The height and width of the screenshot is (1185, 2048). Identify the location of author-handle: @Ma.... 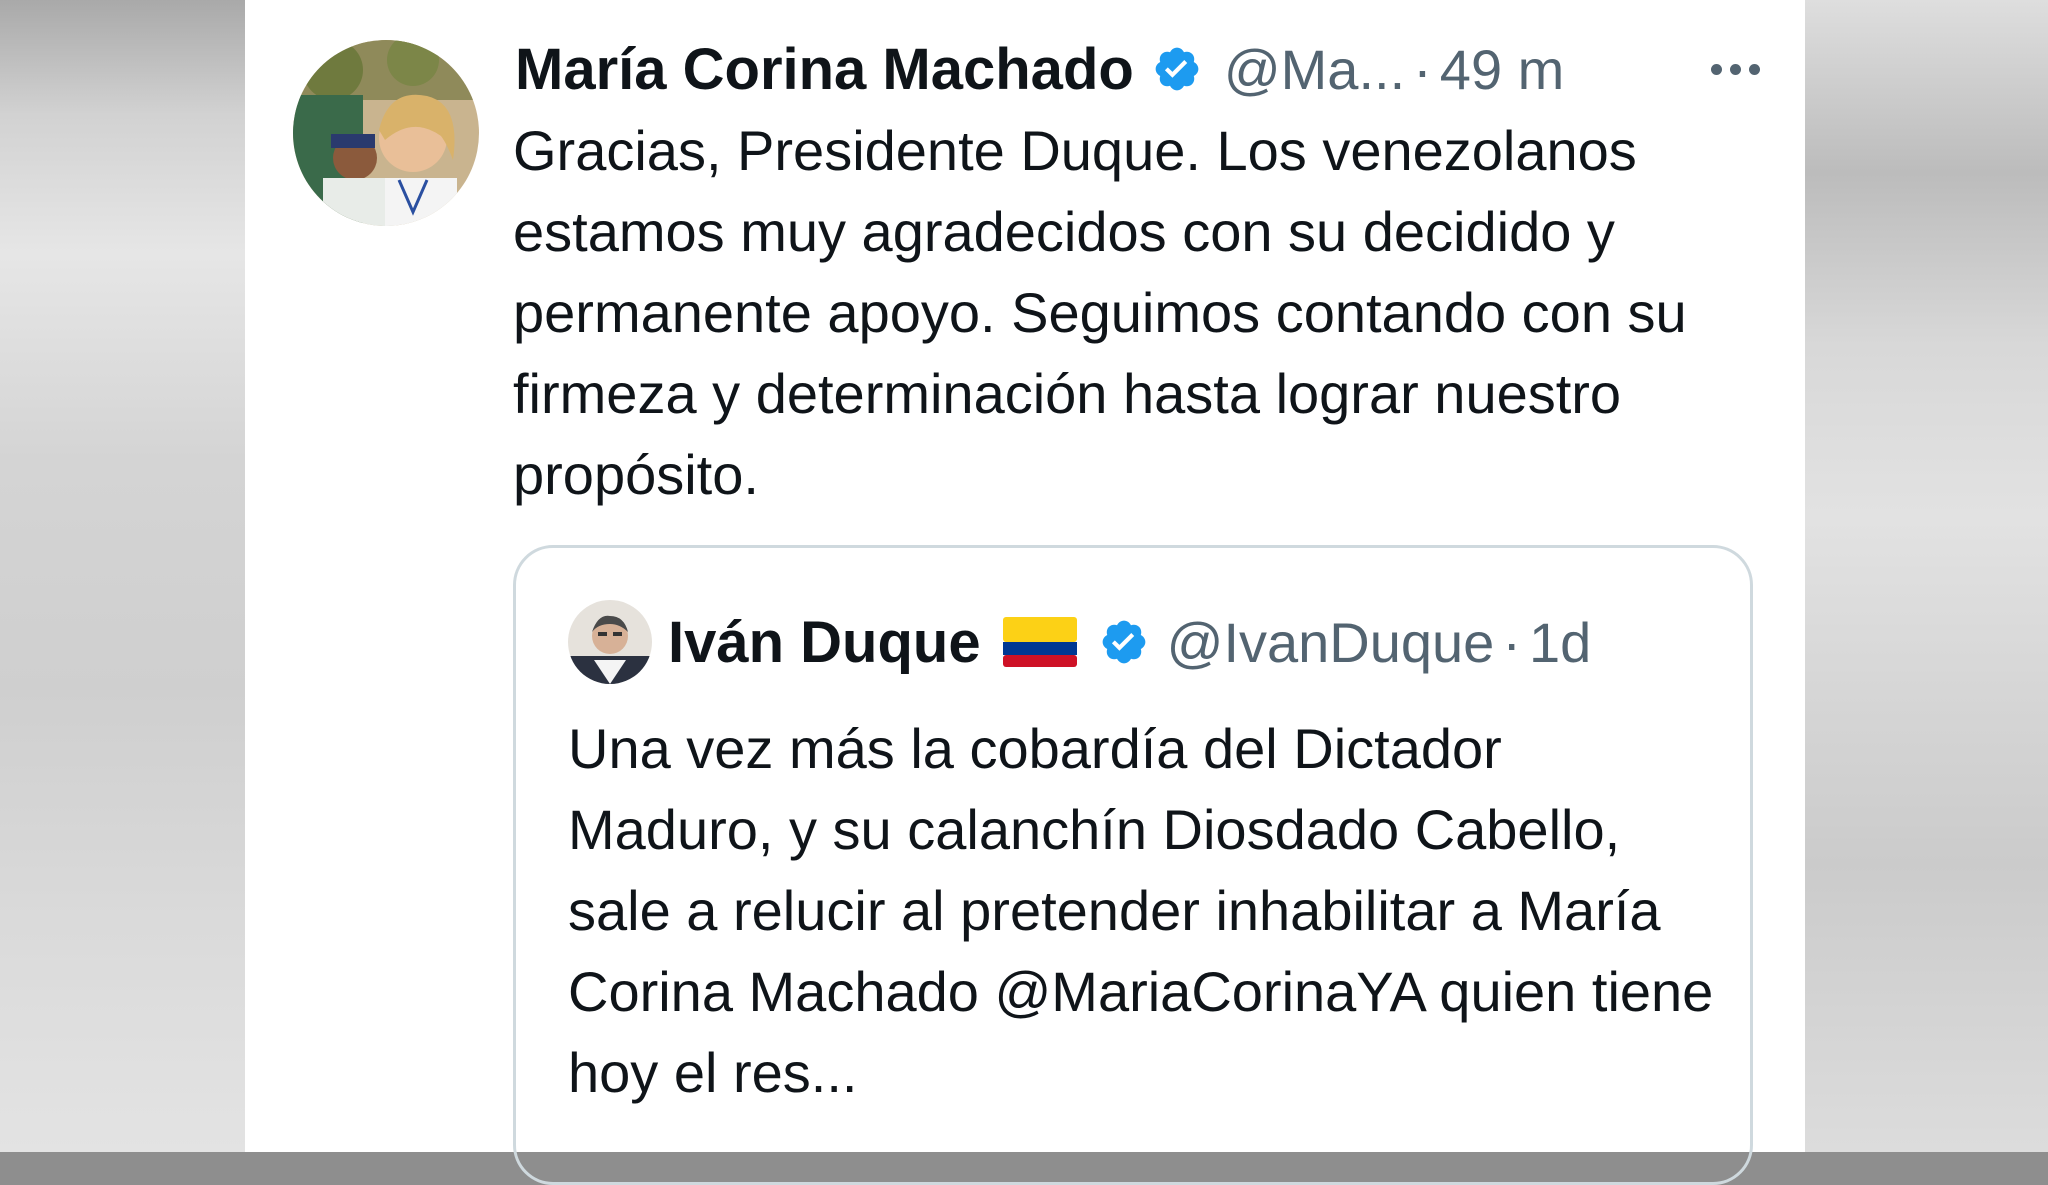
(1314, 69).